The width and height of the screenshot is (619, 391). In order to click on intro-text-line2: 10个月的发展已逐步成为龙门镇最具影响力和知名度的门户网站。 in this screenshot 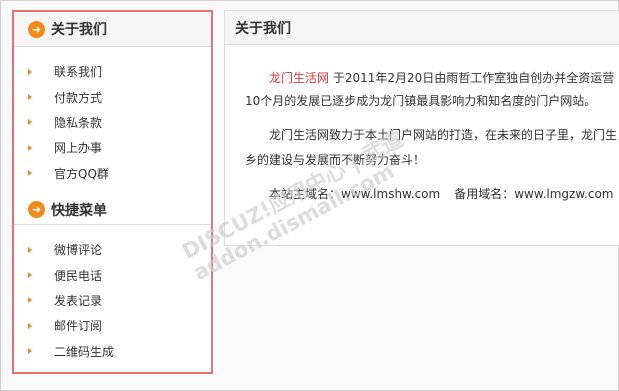, I will do `click(421, 101)`.